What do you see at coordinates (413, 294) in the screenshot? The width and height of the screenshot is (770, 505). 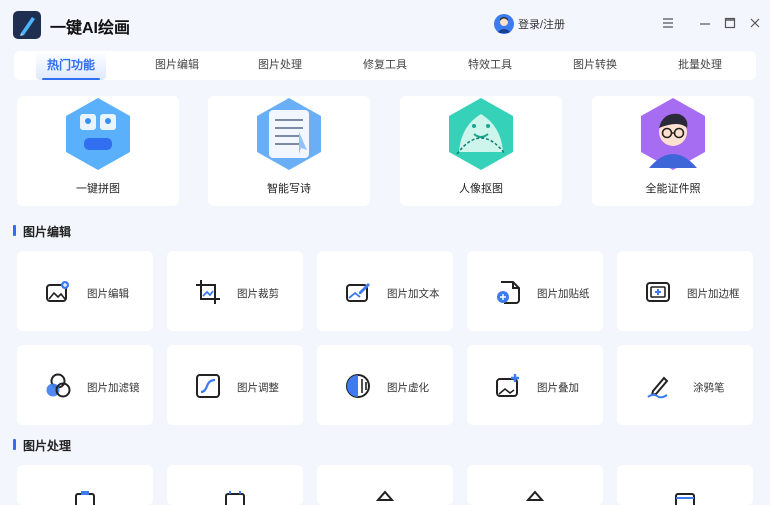 I see `tool-label: 图片加文本` at bounding box center [413, 294].